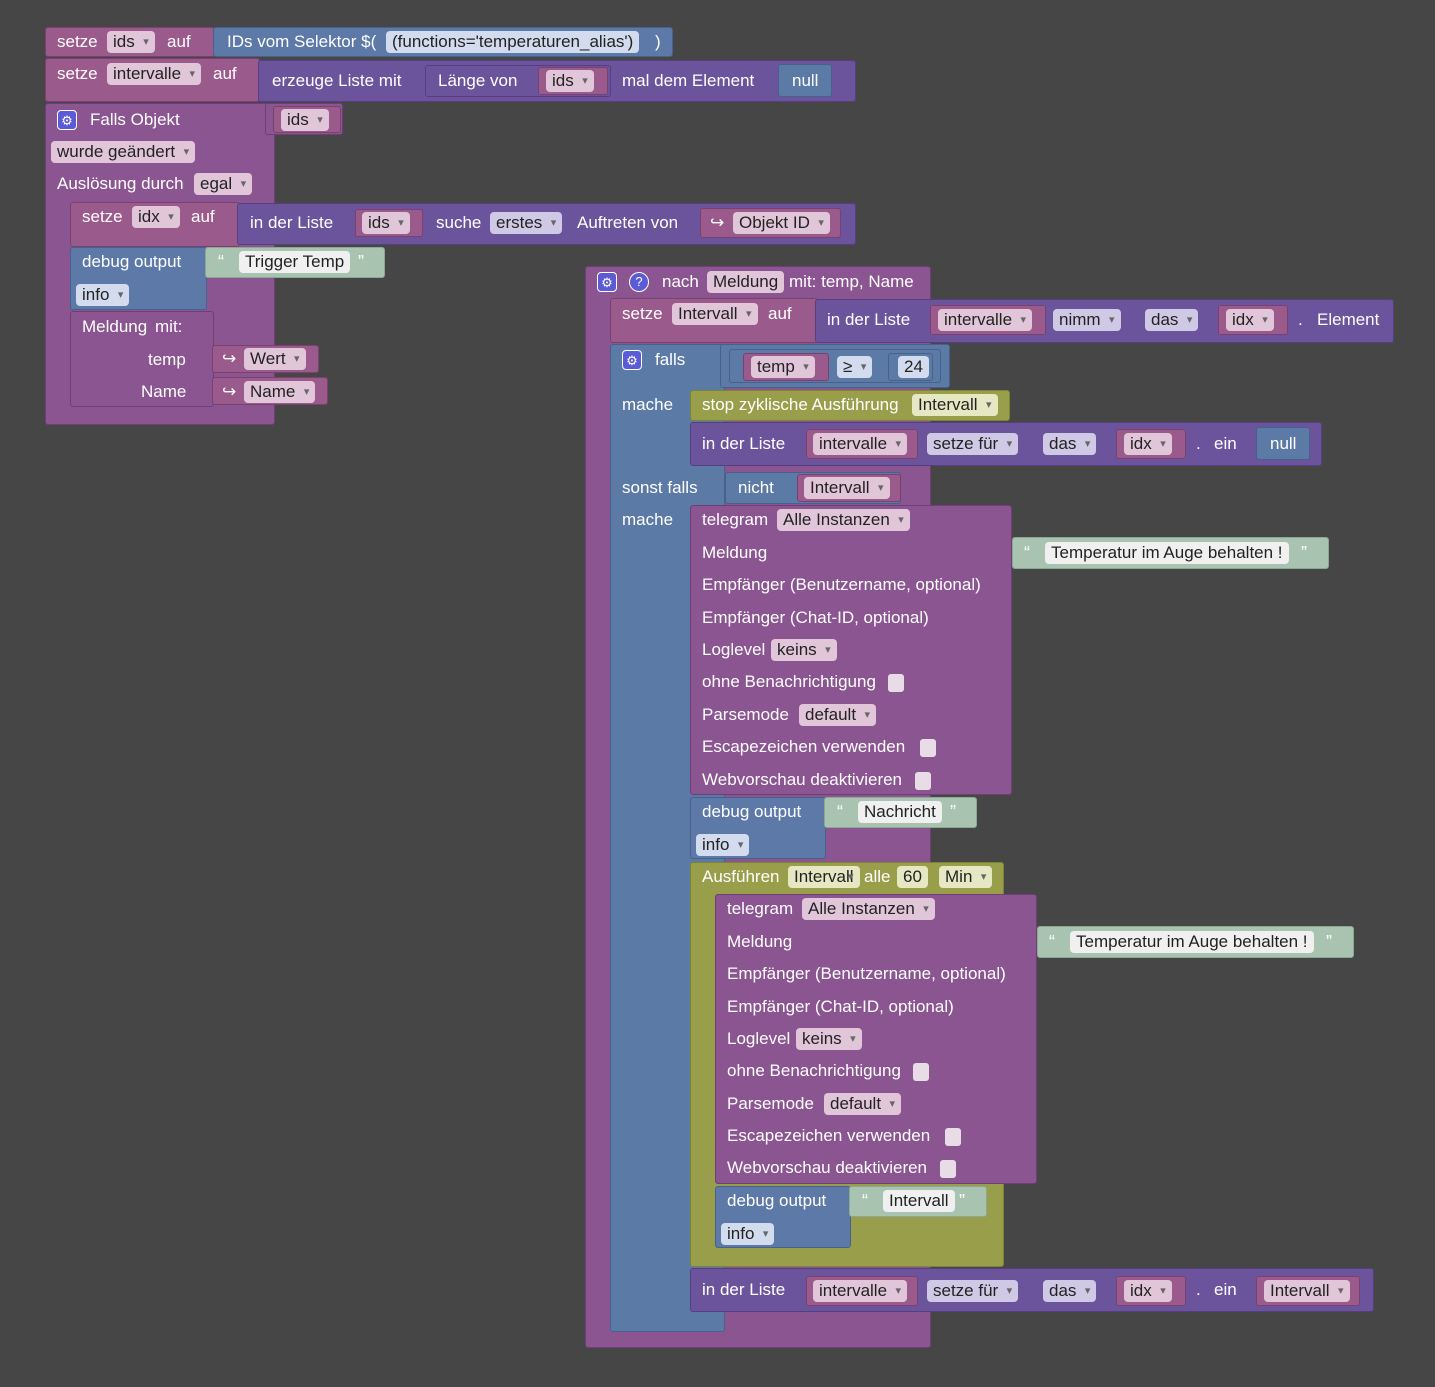 The height and width of the screenshot is (1387, 1435). Describe the element at coordinates (302, 41) in the screenshot. I see `selector-label: IDs vom Selektor $(` at that location.